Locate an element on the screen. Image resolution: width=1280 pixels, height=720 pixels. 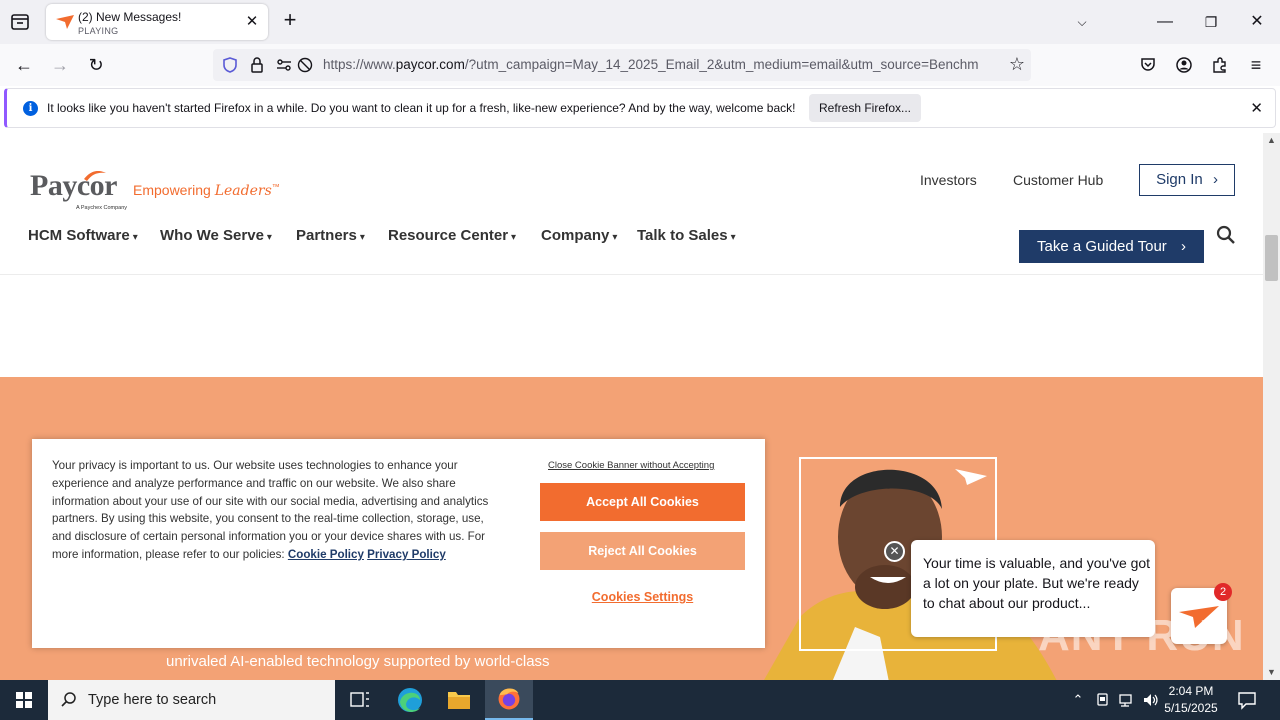
url-prefix: https://www. is located at coordinates (359, 64).